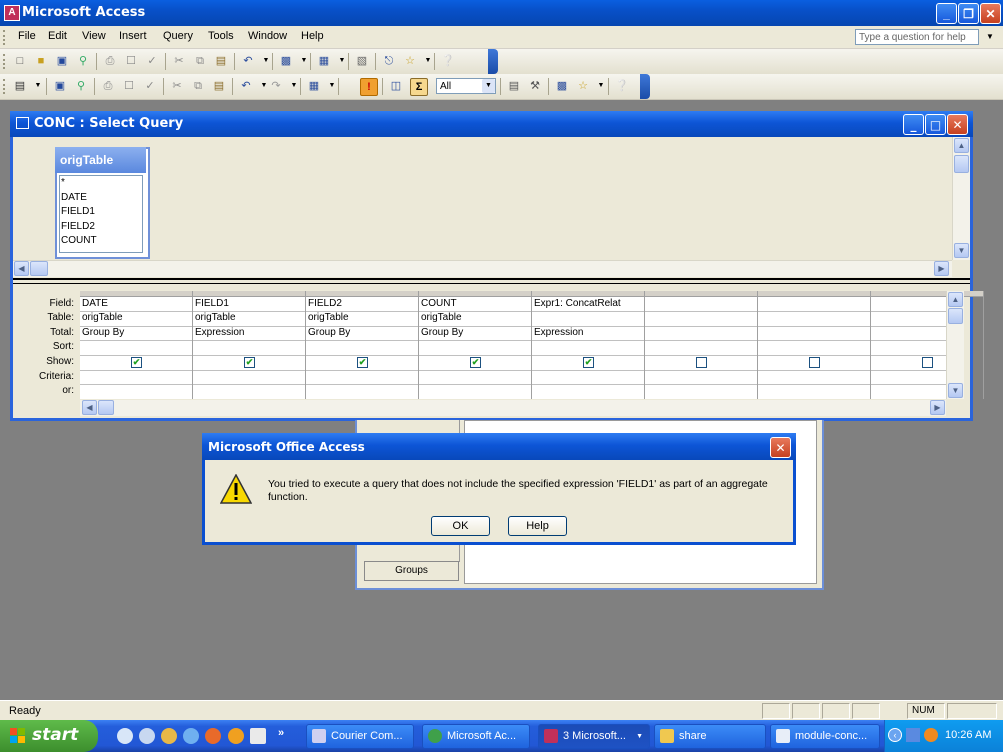 This screenshot has width=1003, height=752. What do you see at coordinates (324, 61) in the screenshot?
I see `analyze-icon: ▦` at bounding box center [324, 61].